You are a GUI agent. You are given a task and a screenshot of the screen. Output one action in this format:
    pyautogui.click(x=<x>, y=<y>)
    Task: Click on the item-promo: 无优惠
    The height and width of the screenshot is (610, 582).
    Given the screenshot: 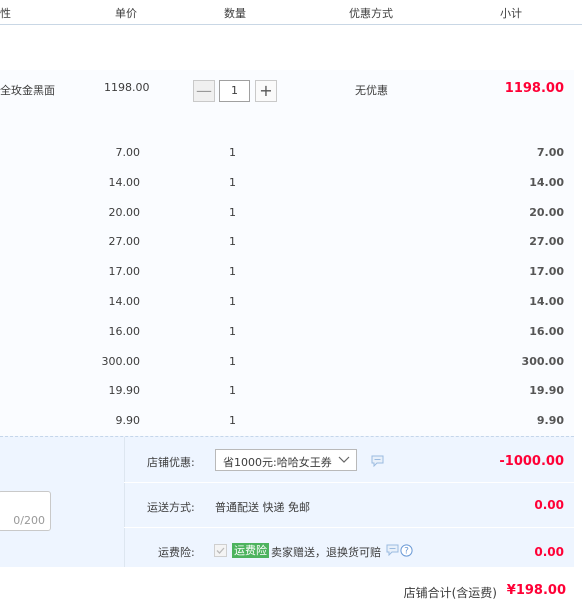 What is the action you would take?
    pyautogui.click(x=371, y=90)
    